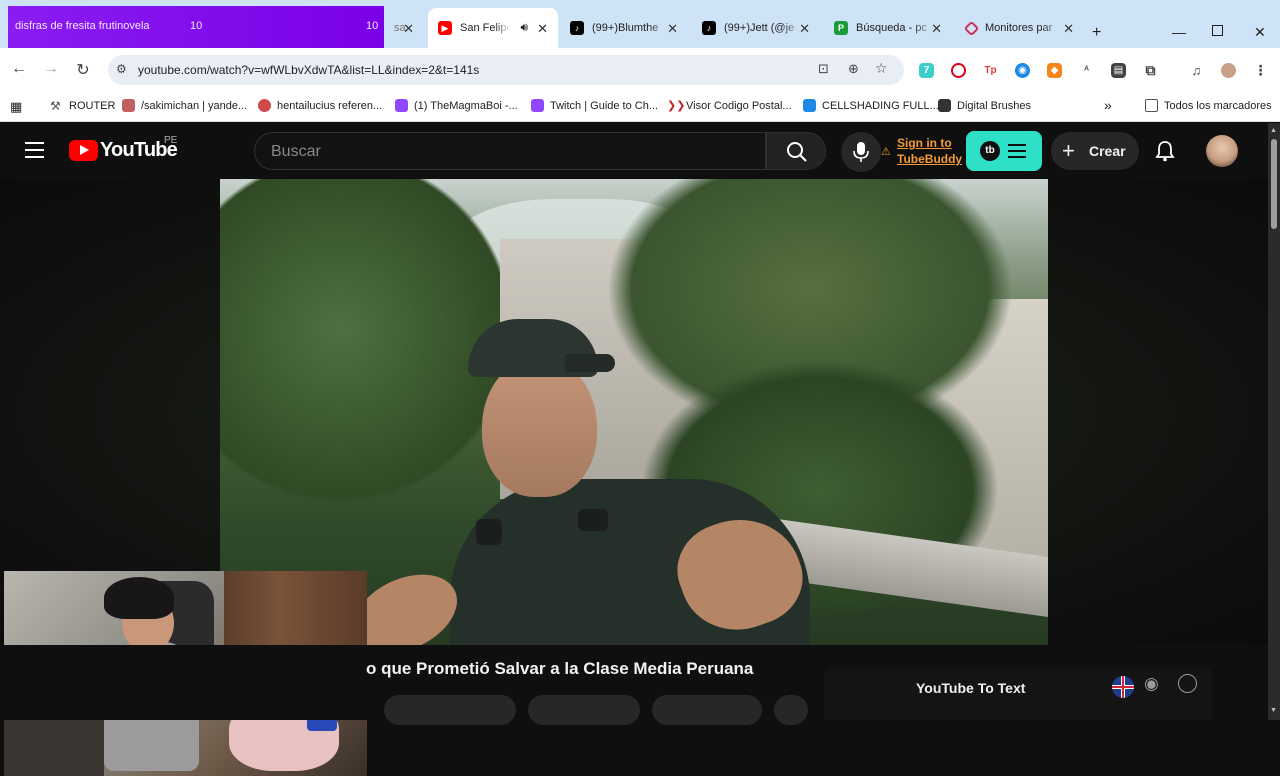 The width and height of the screenshot is (1280, 776). What do you see at coordinates (54, 743) in the screenshot?
I see `webcam-desk` at bounding box center [54, 743].